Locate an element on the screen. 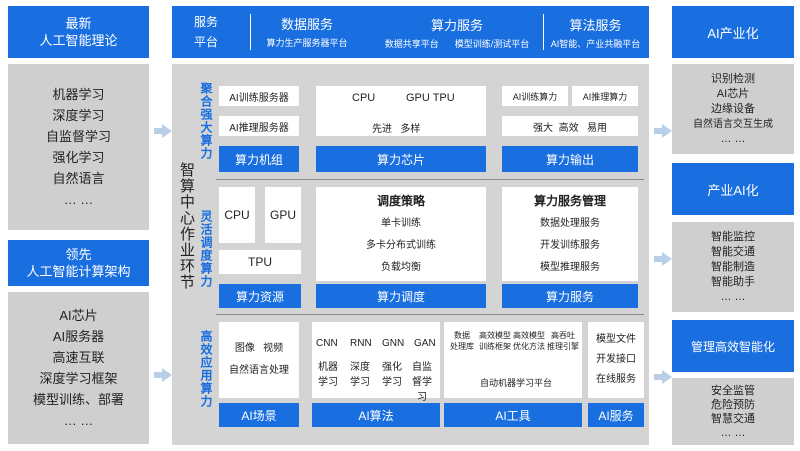 The image size is (800, 451). algo-rnn: RNN is located at coordinates (361, 343).